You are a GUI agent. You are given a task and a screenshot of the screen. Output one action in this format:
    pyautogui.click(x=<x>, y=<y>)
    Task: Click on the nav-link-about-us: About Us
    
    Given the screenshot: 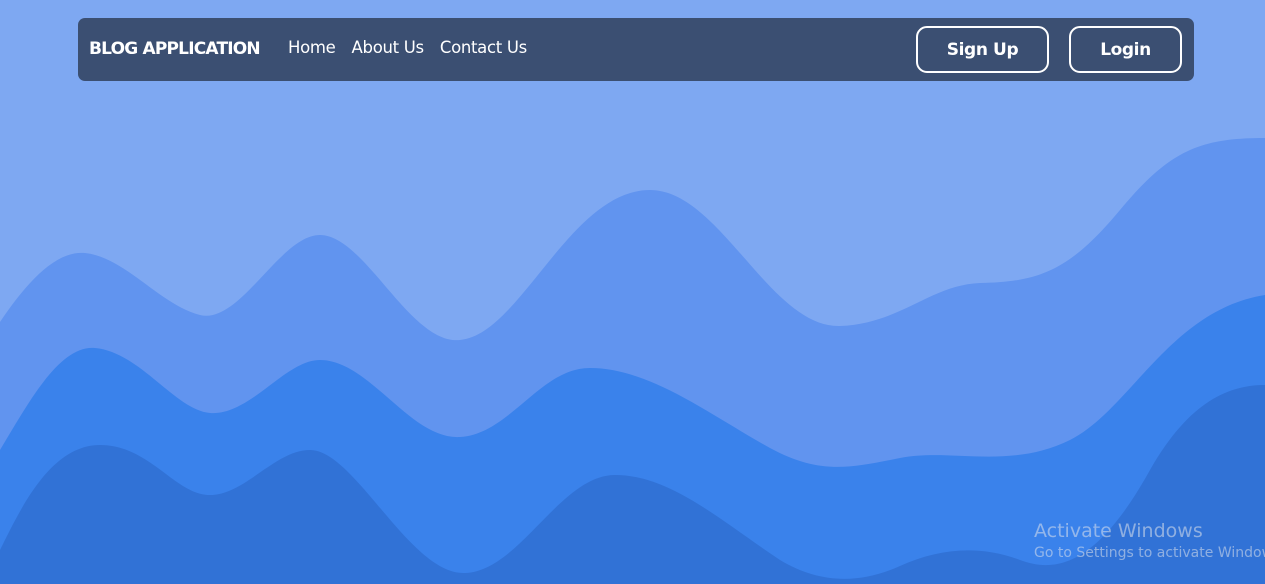 What is the action you would take?
    pyautogui.click(x=388, y=47)
    